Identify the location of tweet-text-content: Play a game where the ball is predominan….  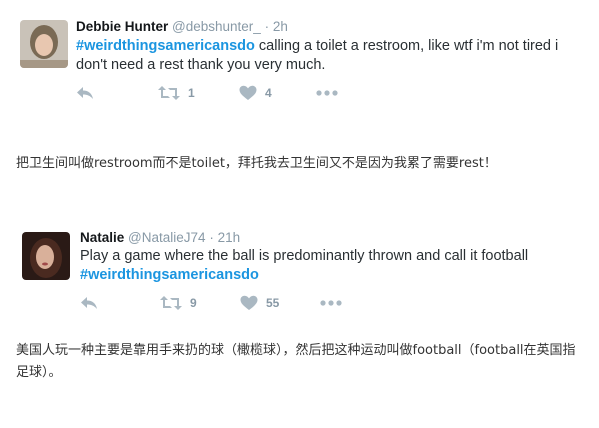
(304, 256).